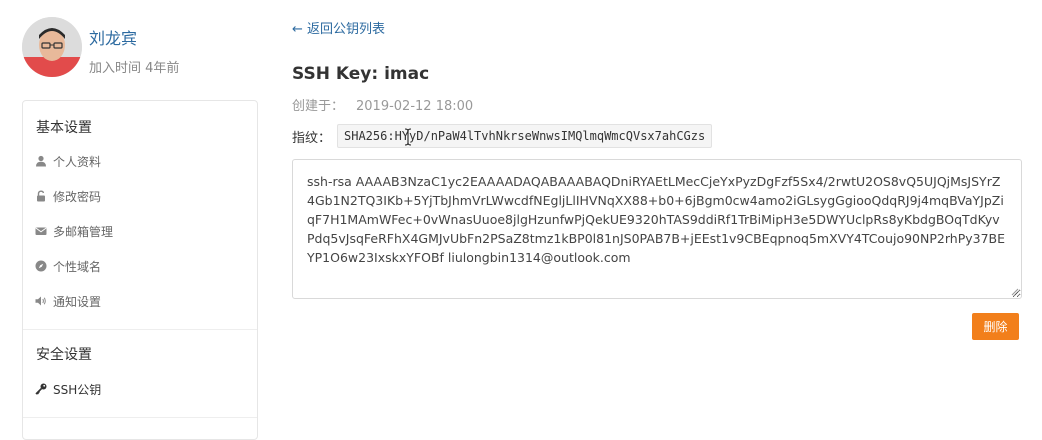 Image resolution: width=1042 pixels, height=440 pixels. I want to click on text-cursor-icon, so click(408, 137).